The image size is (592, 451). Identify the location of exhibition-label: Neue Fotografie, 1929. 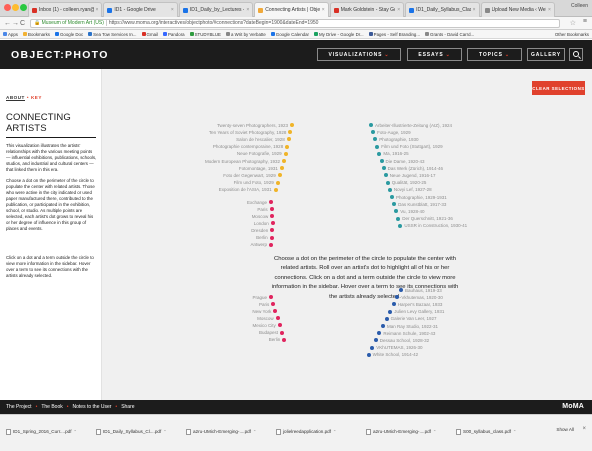
(259, 153).